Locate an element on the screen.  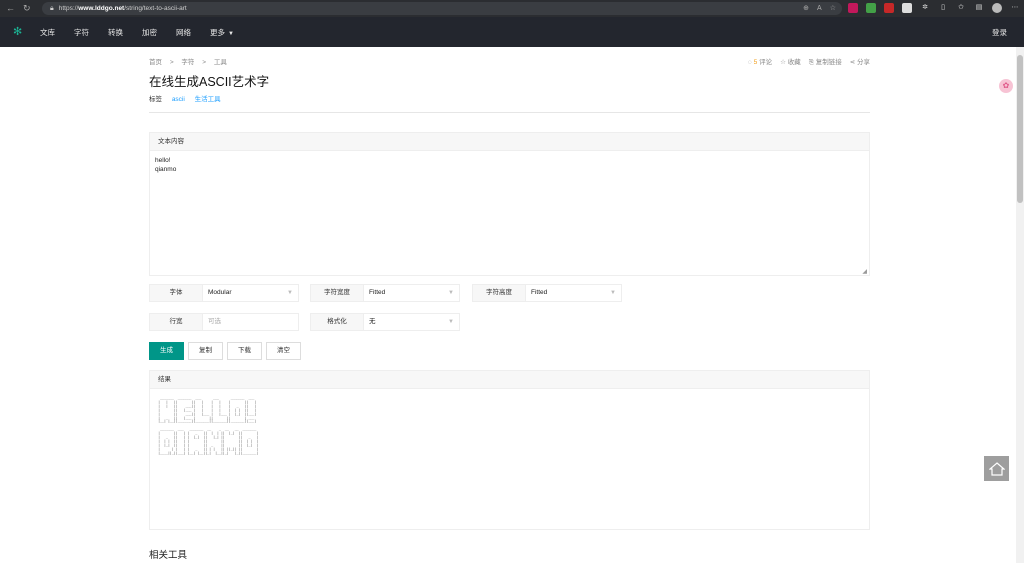
extensions-bar: ✲ ▯ ✩ ▤ ⋯ is located at coordinates (936, 8).